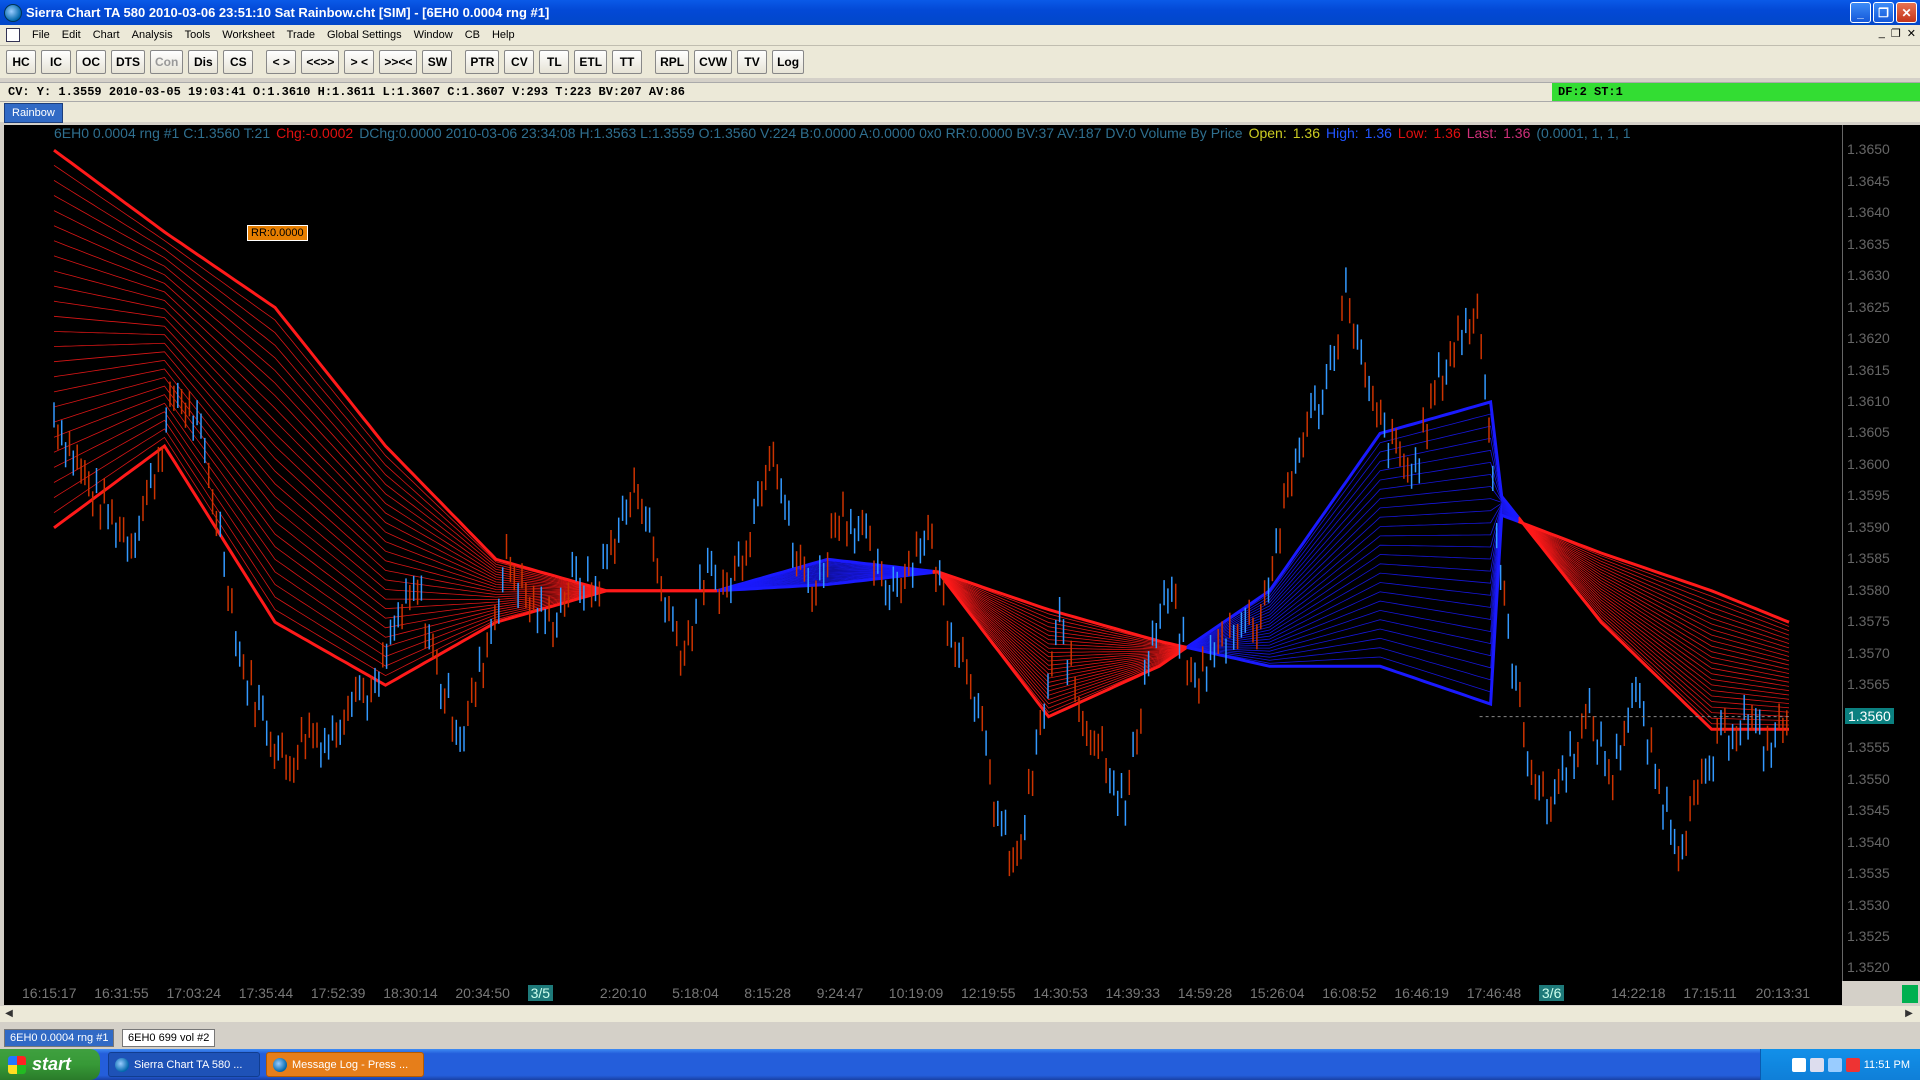  I want to click on menu-cb: CB, so click(472, 35).